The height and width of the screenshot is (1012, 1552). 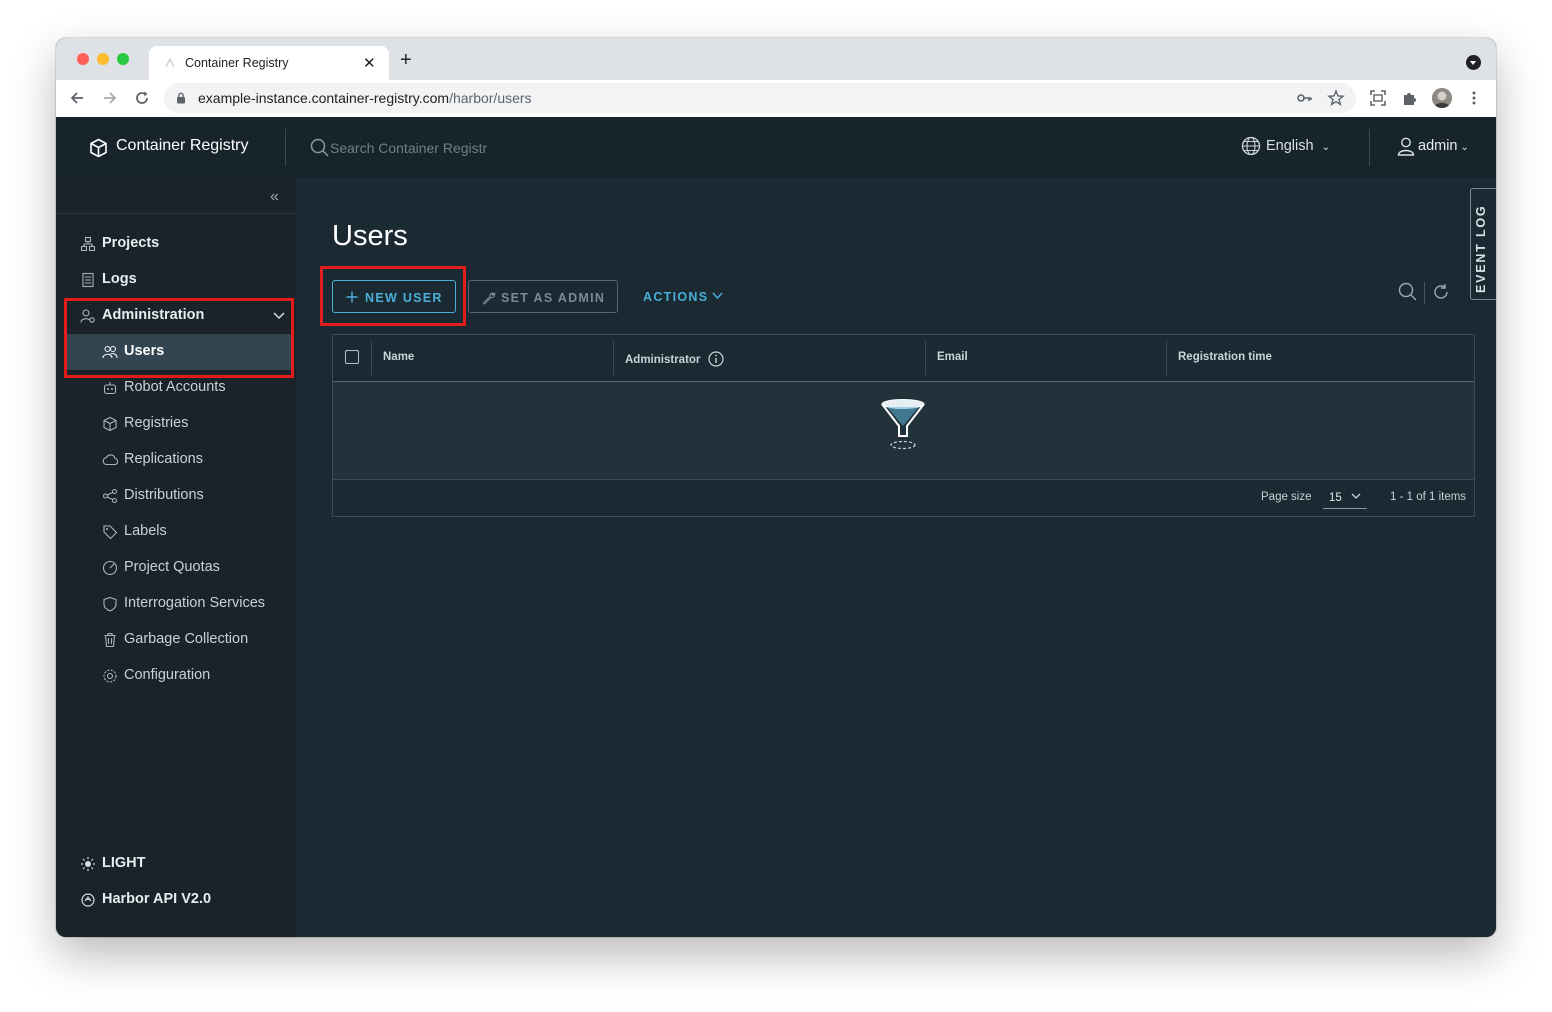 I want to click on datagrid-footer: Page size 15 1 - 1 of 1 items, so click(x=903, y=498).